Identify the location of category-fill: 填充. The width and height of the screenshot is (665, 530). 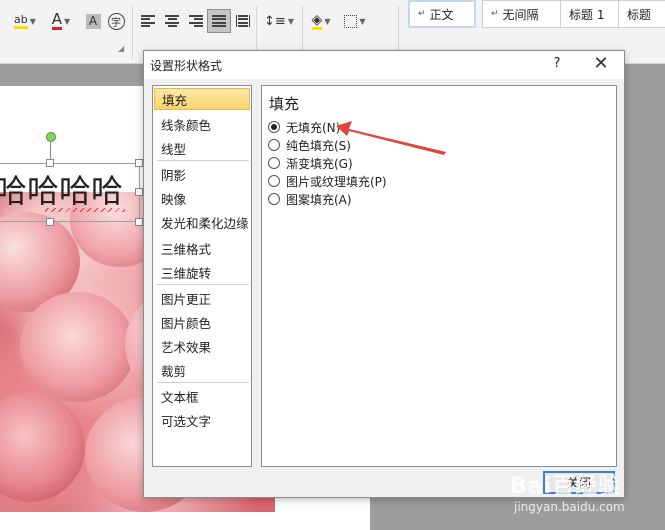
(202, 99).